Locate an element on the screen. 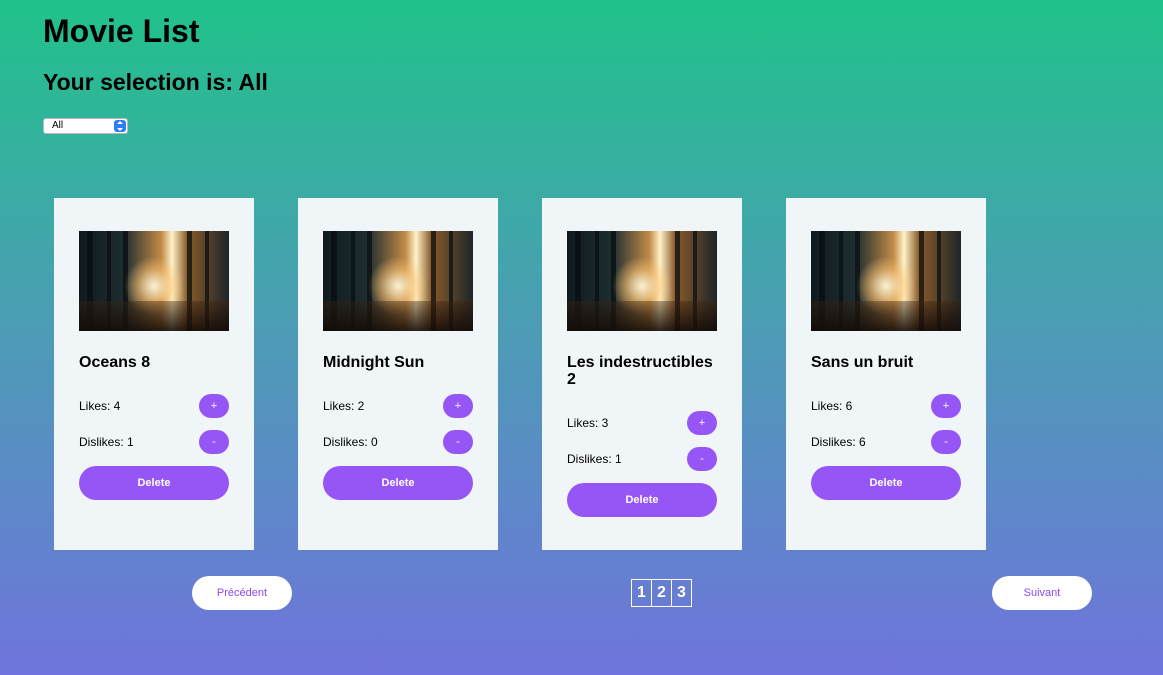 Image resolution: width=1163 pixels, height=675 pixels. dislikes-label: Dislikes: 0 is located at coordinates (350, 442).